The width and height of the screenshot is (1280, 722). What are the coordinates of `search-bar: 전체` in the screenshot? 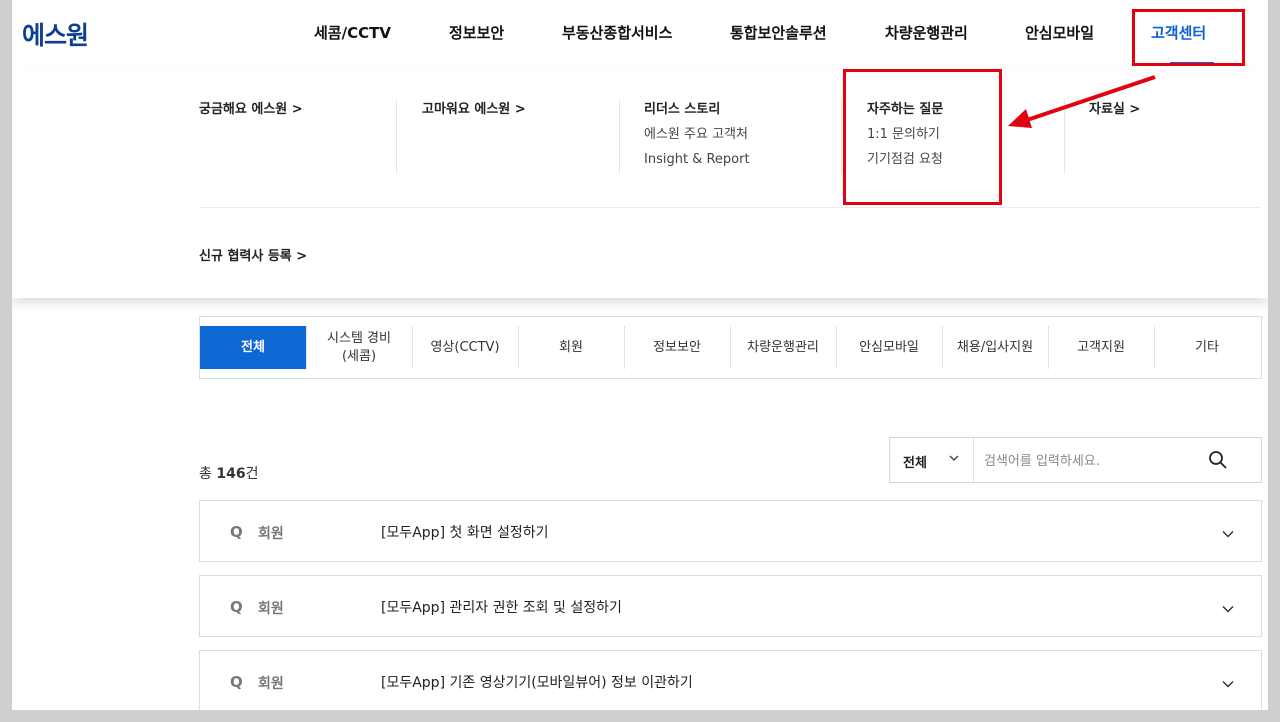 It's located at (1075, 460).